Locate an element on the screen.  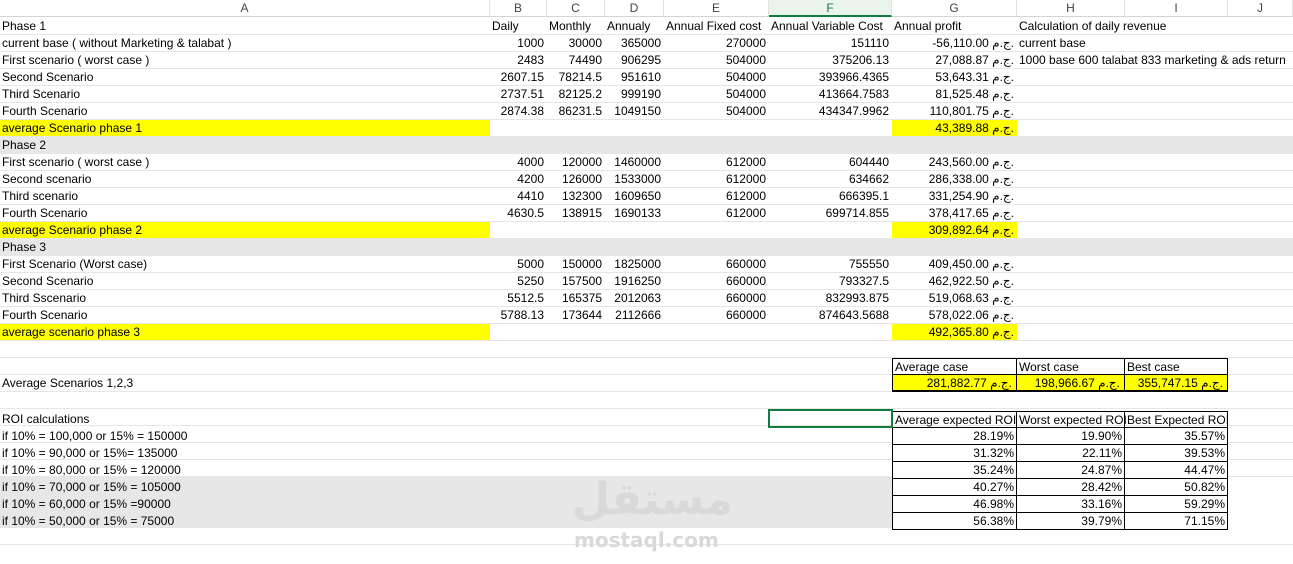
cell-g: 519,068.63 ج.م. is located at coordinates (953, 298).